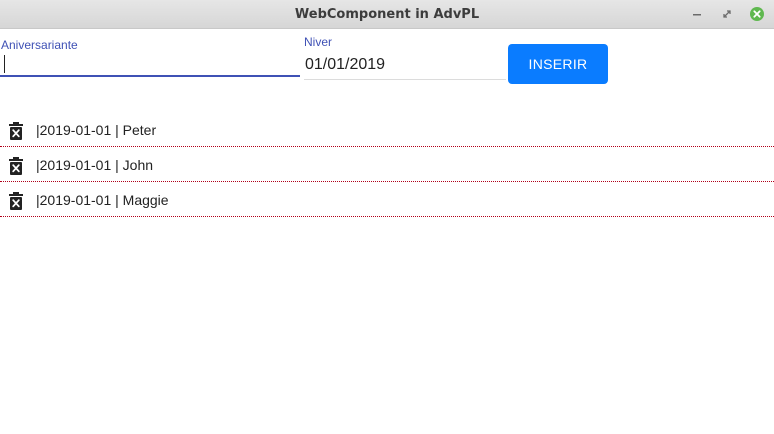 This screenshot has width=774, height=434. Describe the element at coordinates (558, 64) in the screenshot. I see `inserir-button: INSERIR` at that location.